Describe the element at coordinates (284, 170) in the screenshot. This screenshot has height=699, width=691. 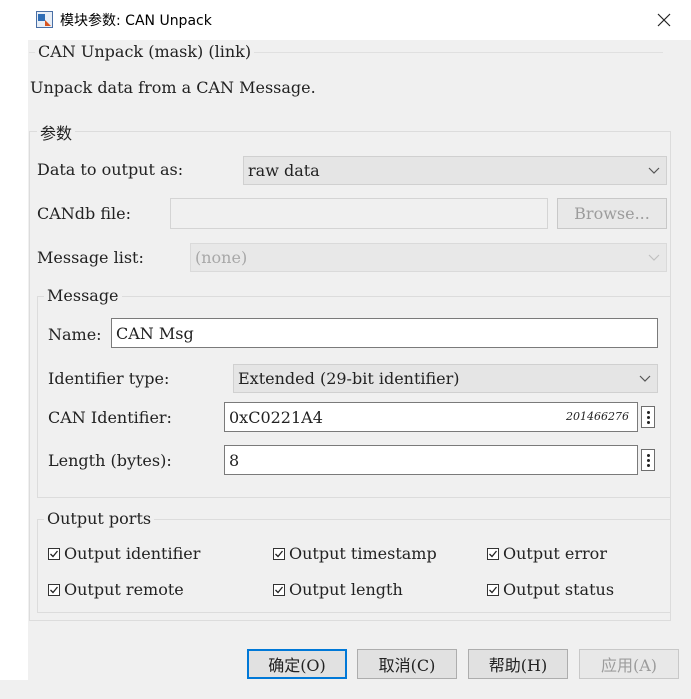
I see `data-output-value: raw data` at that location.